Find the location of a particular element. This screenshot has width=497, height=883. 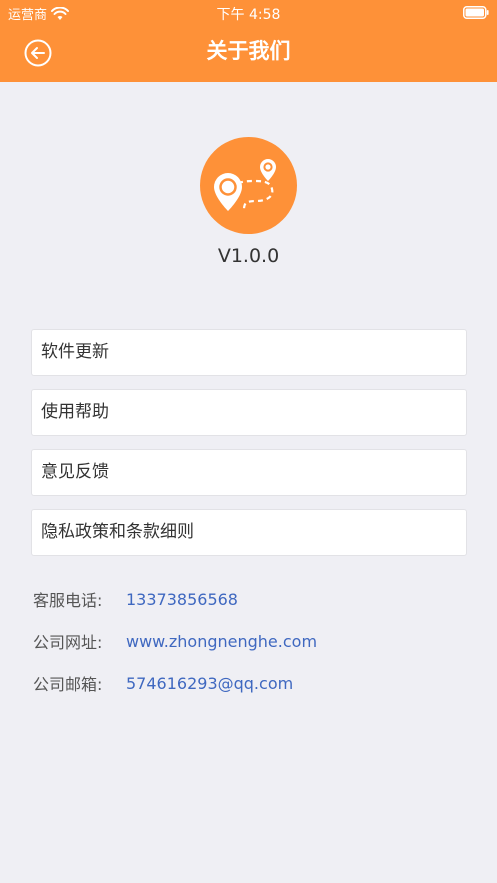

menu-item-label: 软件更新 is located at coordinates (75, 352).